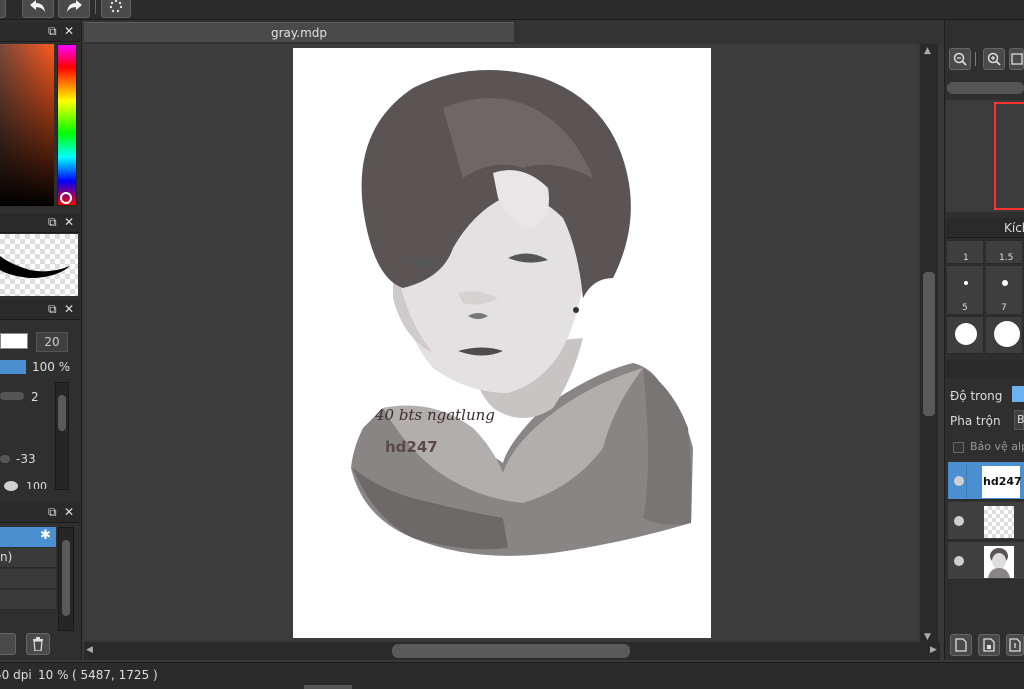  Describe the element at coordinates (37, 6) in the screenshot. I see `undo-arrow-icon` at that location.